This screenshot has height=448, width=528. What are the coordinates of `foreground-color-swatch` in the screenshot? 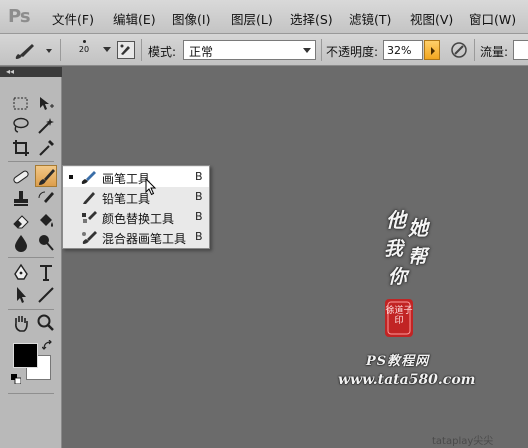 It's located at (25, 355).